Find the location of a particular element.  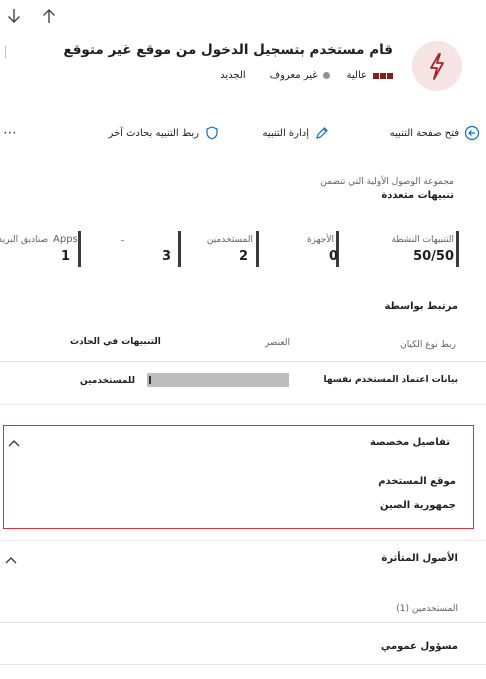

impacted-assets-title: الأصول المتأثرة is located at coordinates (419, 558).